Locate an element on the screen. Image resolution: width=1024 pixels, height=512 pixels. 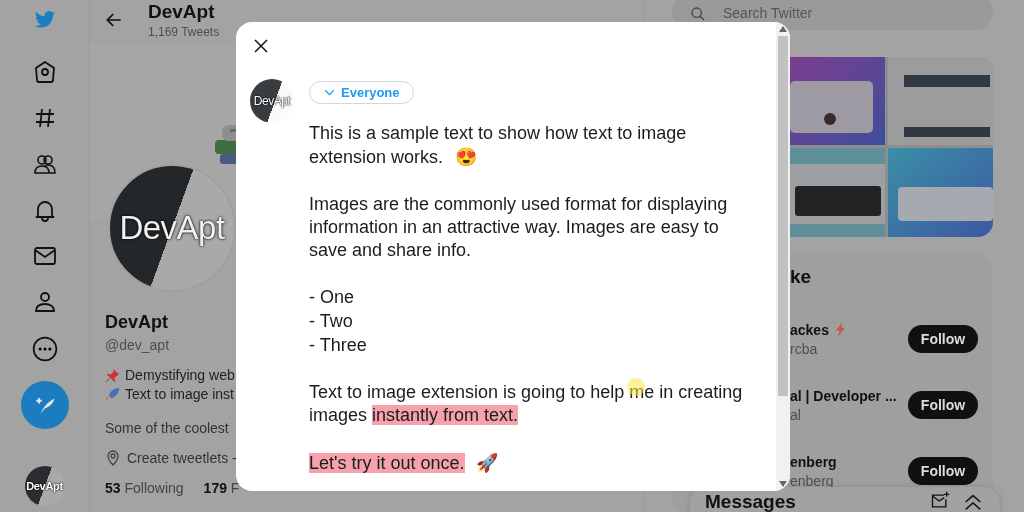
profile-about: Some of the coolest is located at coordinates (167, 428).